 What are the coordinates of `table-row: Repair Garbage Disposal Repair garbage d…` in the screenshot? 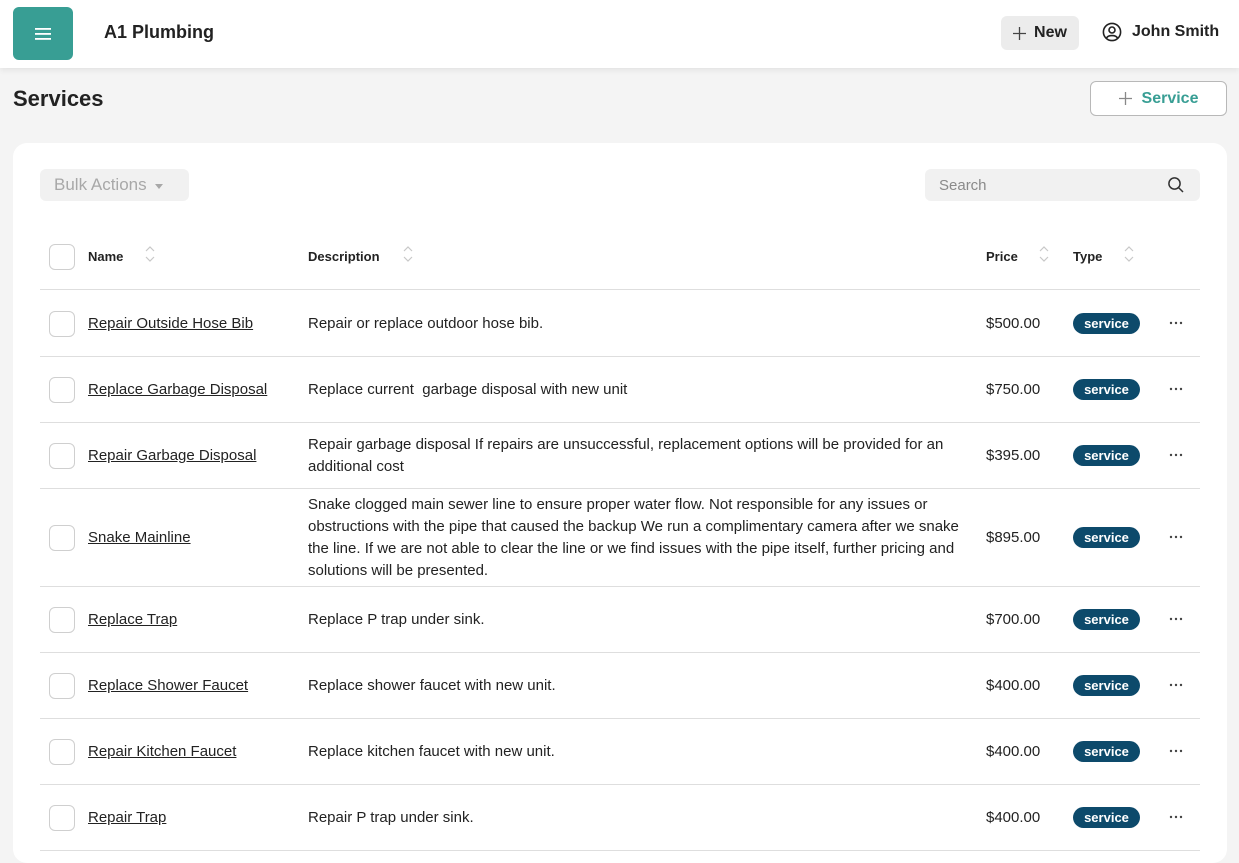 It's located at (620, 456).